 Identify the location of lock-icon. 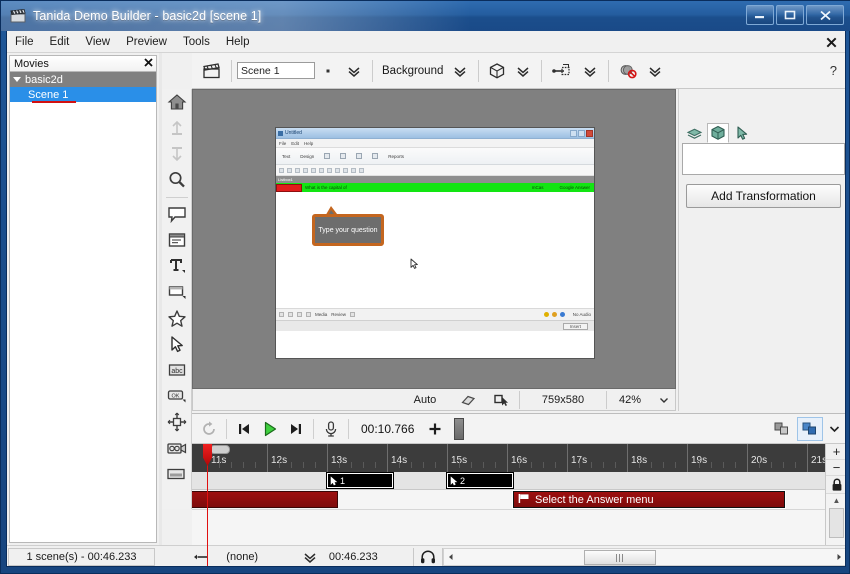
(835, 485).